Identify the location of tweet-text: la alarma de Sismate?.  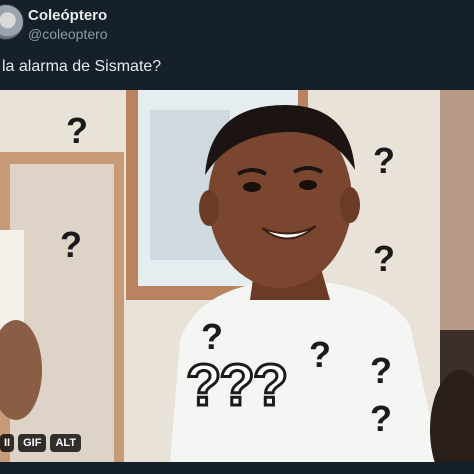
(82, 66).